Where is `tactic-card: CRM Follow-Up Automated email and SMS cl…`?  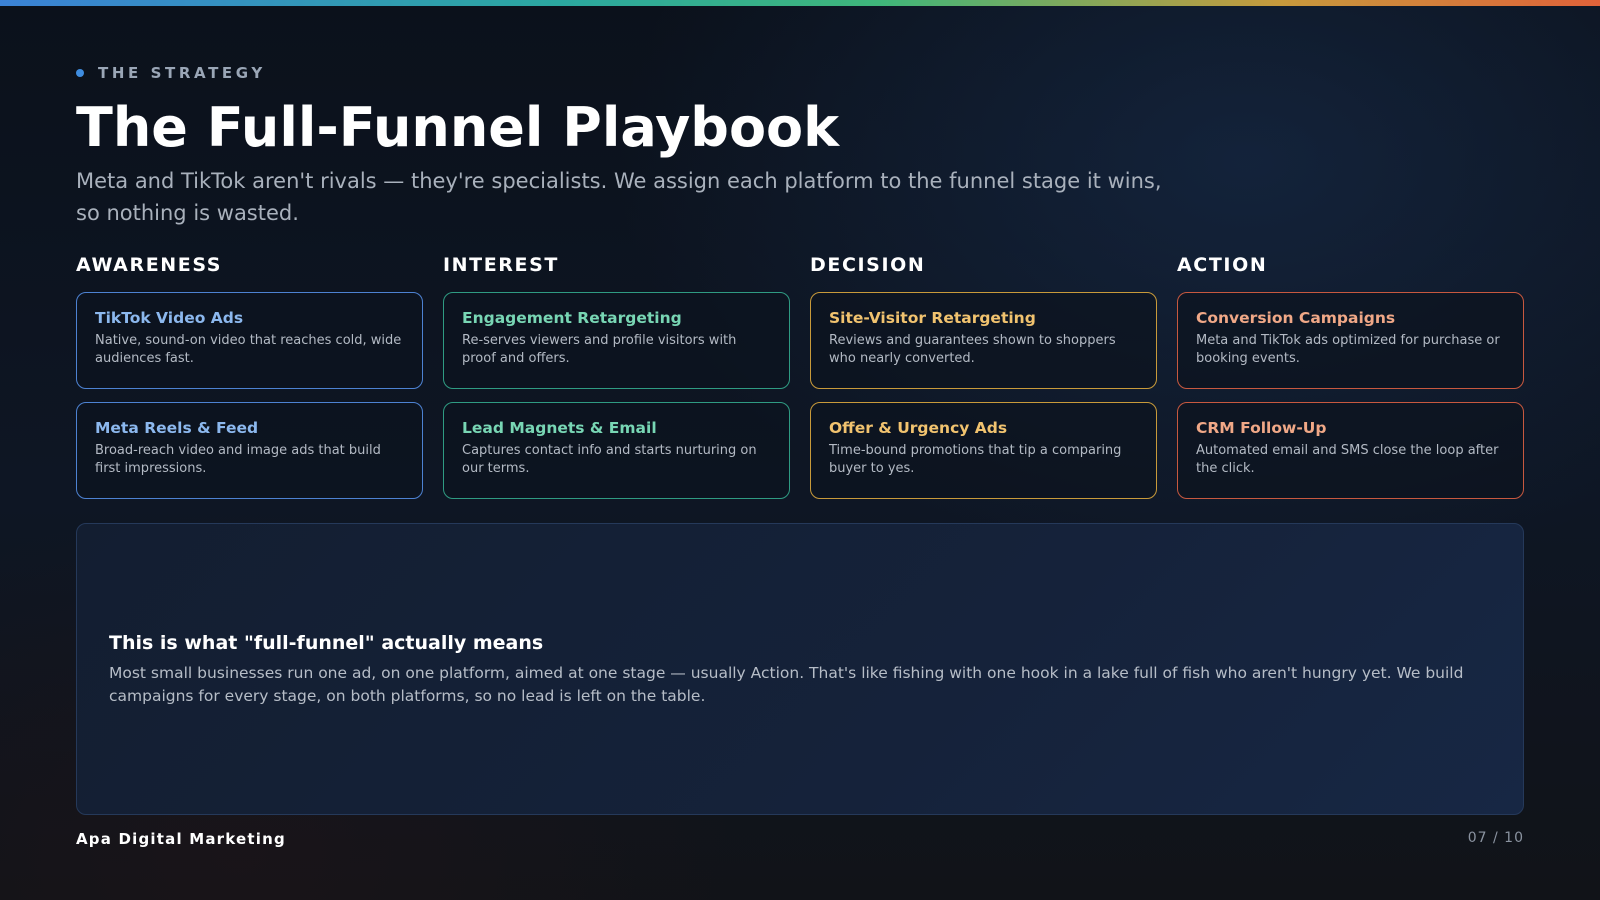 tactic-card: CRM Follow-Up Automated email and SMS cl… is located at coordinates (1350, 450).